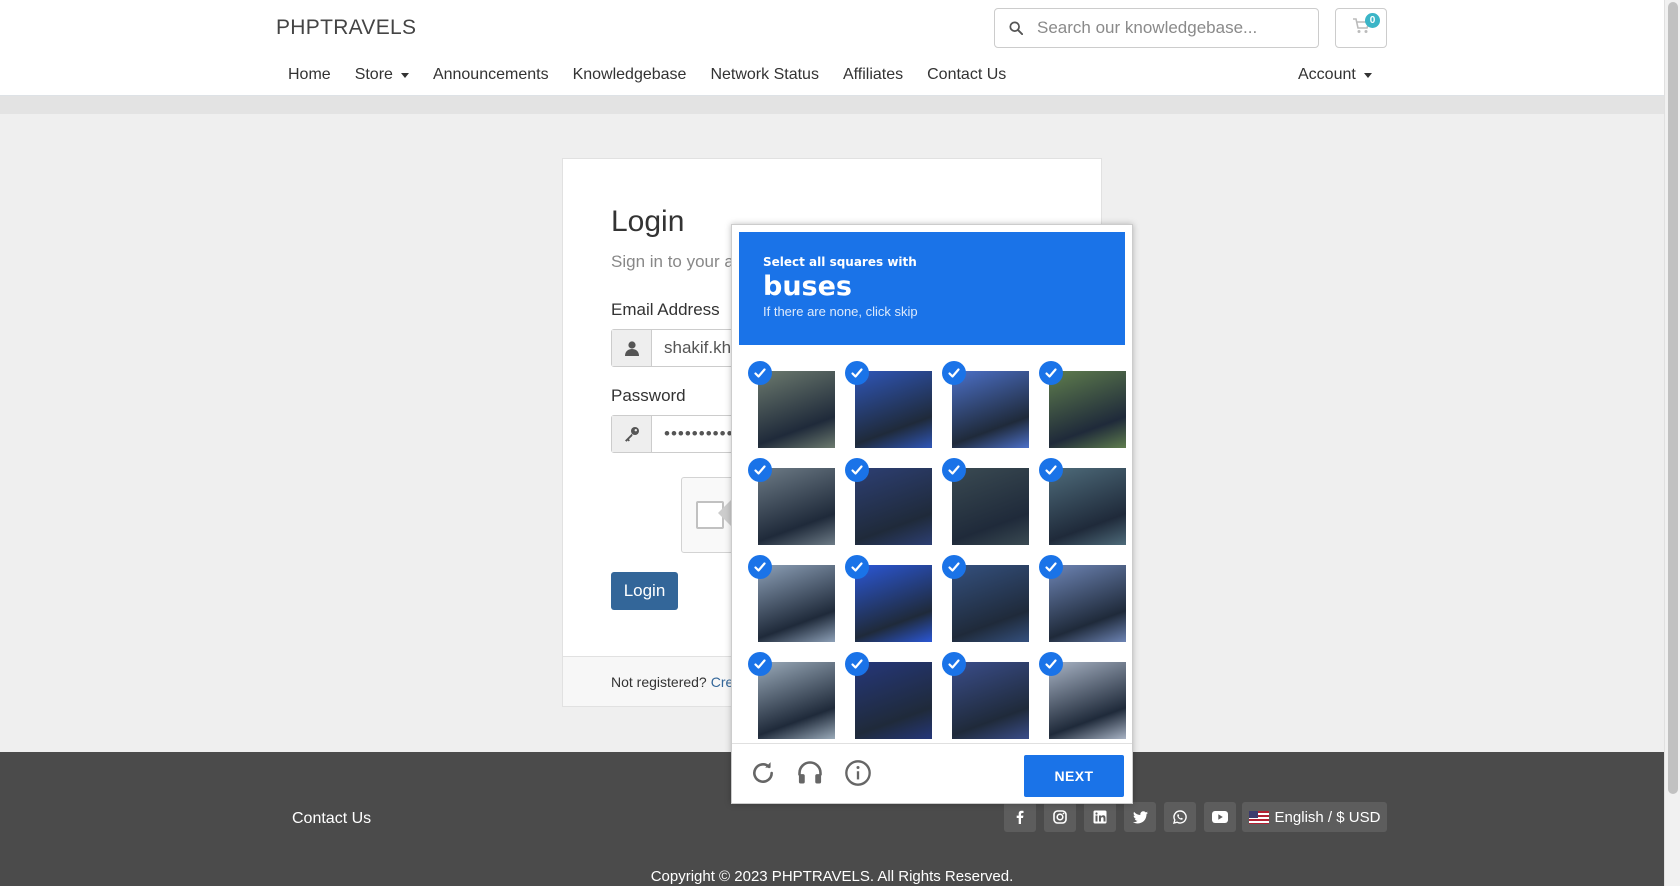 The width and height of the screenshot is (1680, 886). I want to click on key-icon, so click(632, 434).